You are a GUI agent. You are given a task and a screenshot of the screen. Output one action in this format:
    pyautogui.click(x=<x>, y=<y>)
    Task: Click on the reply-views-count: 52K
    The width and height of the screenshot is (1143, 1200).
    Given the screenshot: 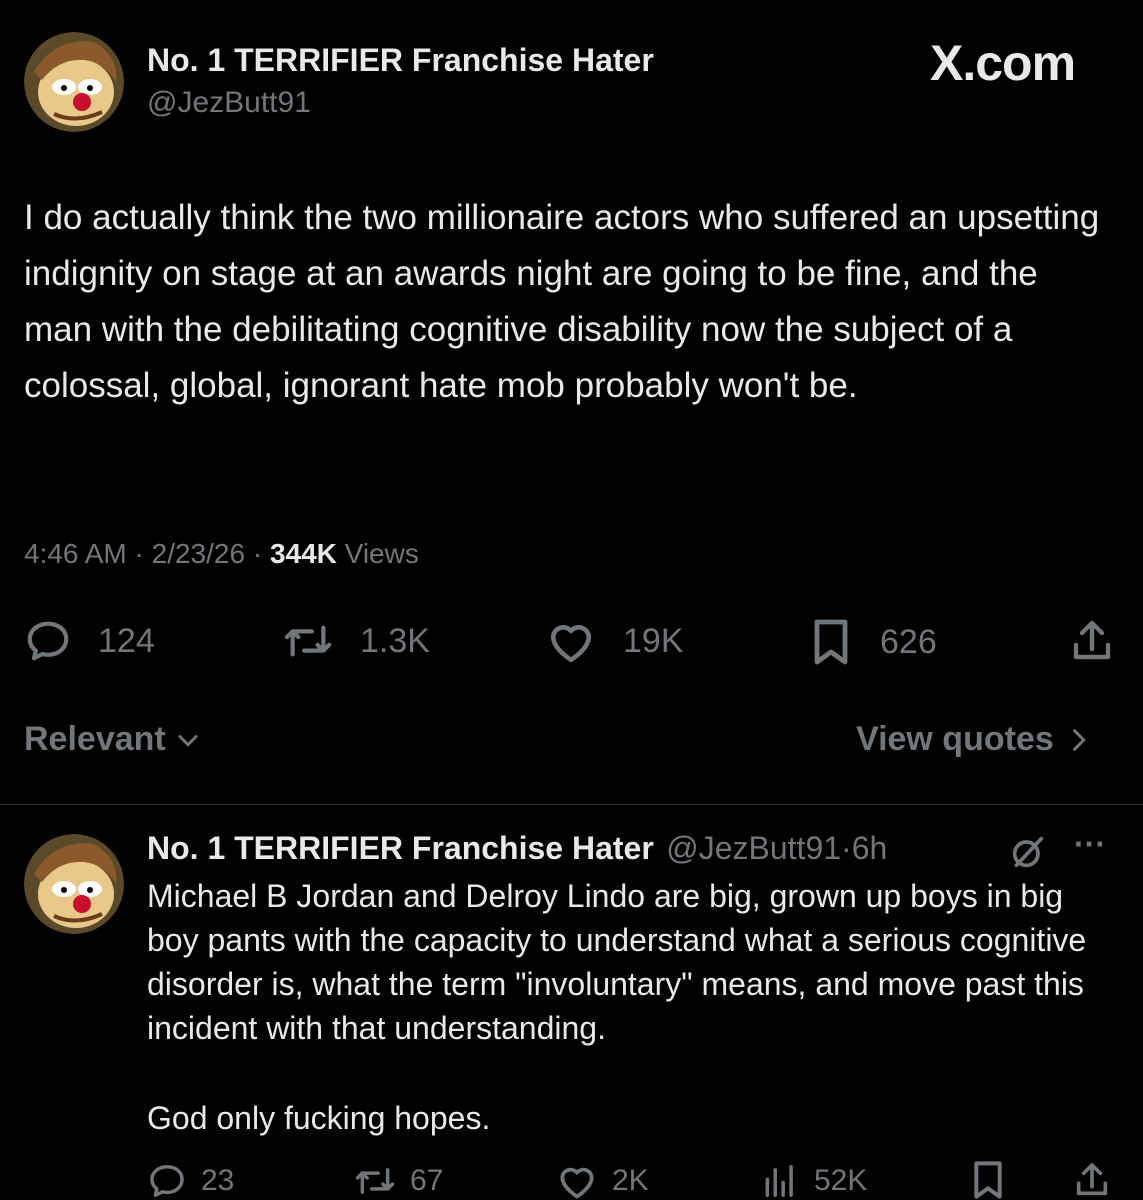 What is the action you would take?
    pyautogui.click(x=841, y=1180)
    